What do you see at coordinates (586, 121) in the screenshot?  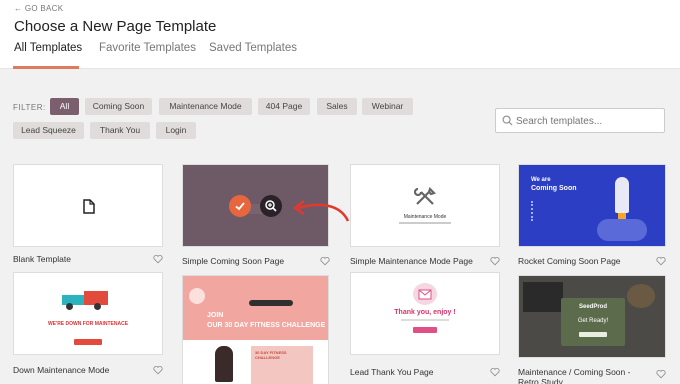 I see `search-input` at bounding box center [586, 121].